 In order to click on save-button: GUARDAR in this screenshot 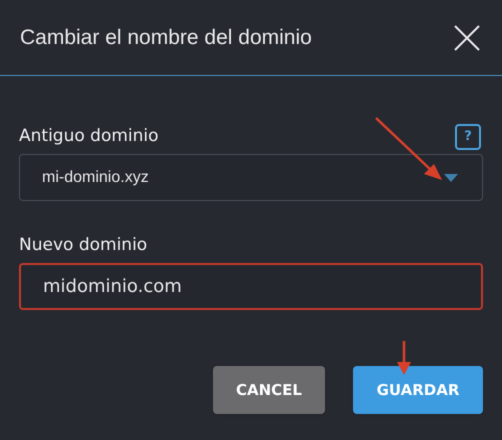, I will do `click(418, 390)`.